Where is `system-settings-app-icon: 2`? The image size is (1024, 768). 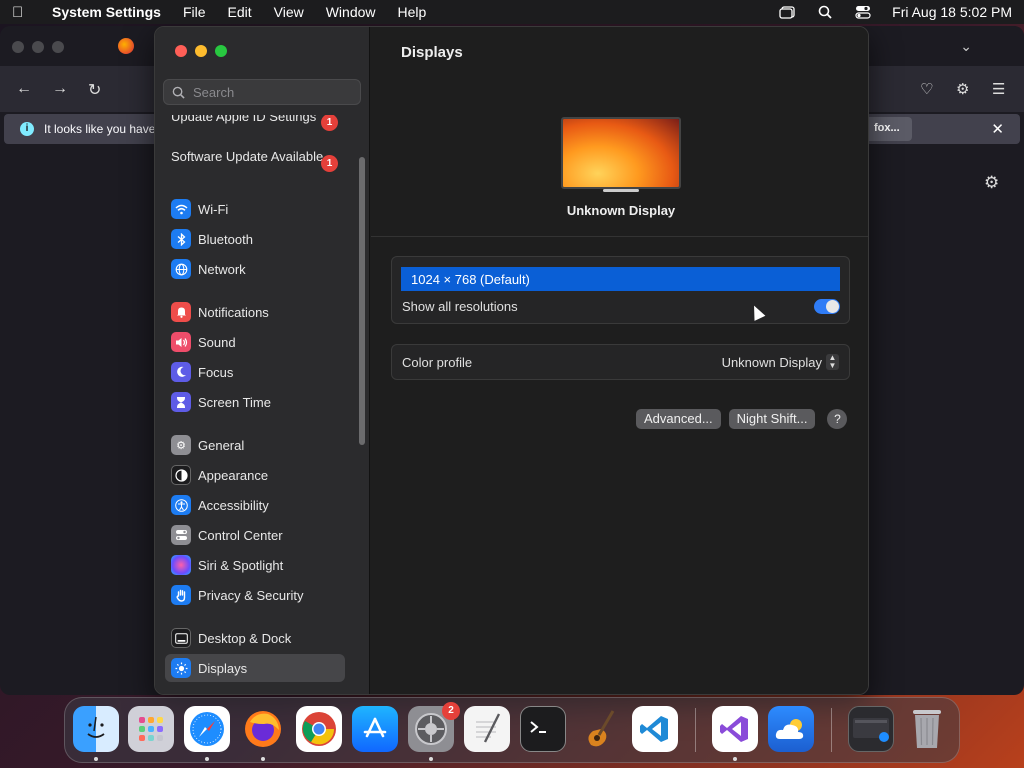 system-settings-app-icon: 2 is located at coordinates (434, 727).